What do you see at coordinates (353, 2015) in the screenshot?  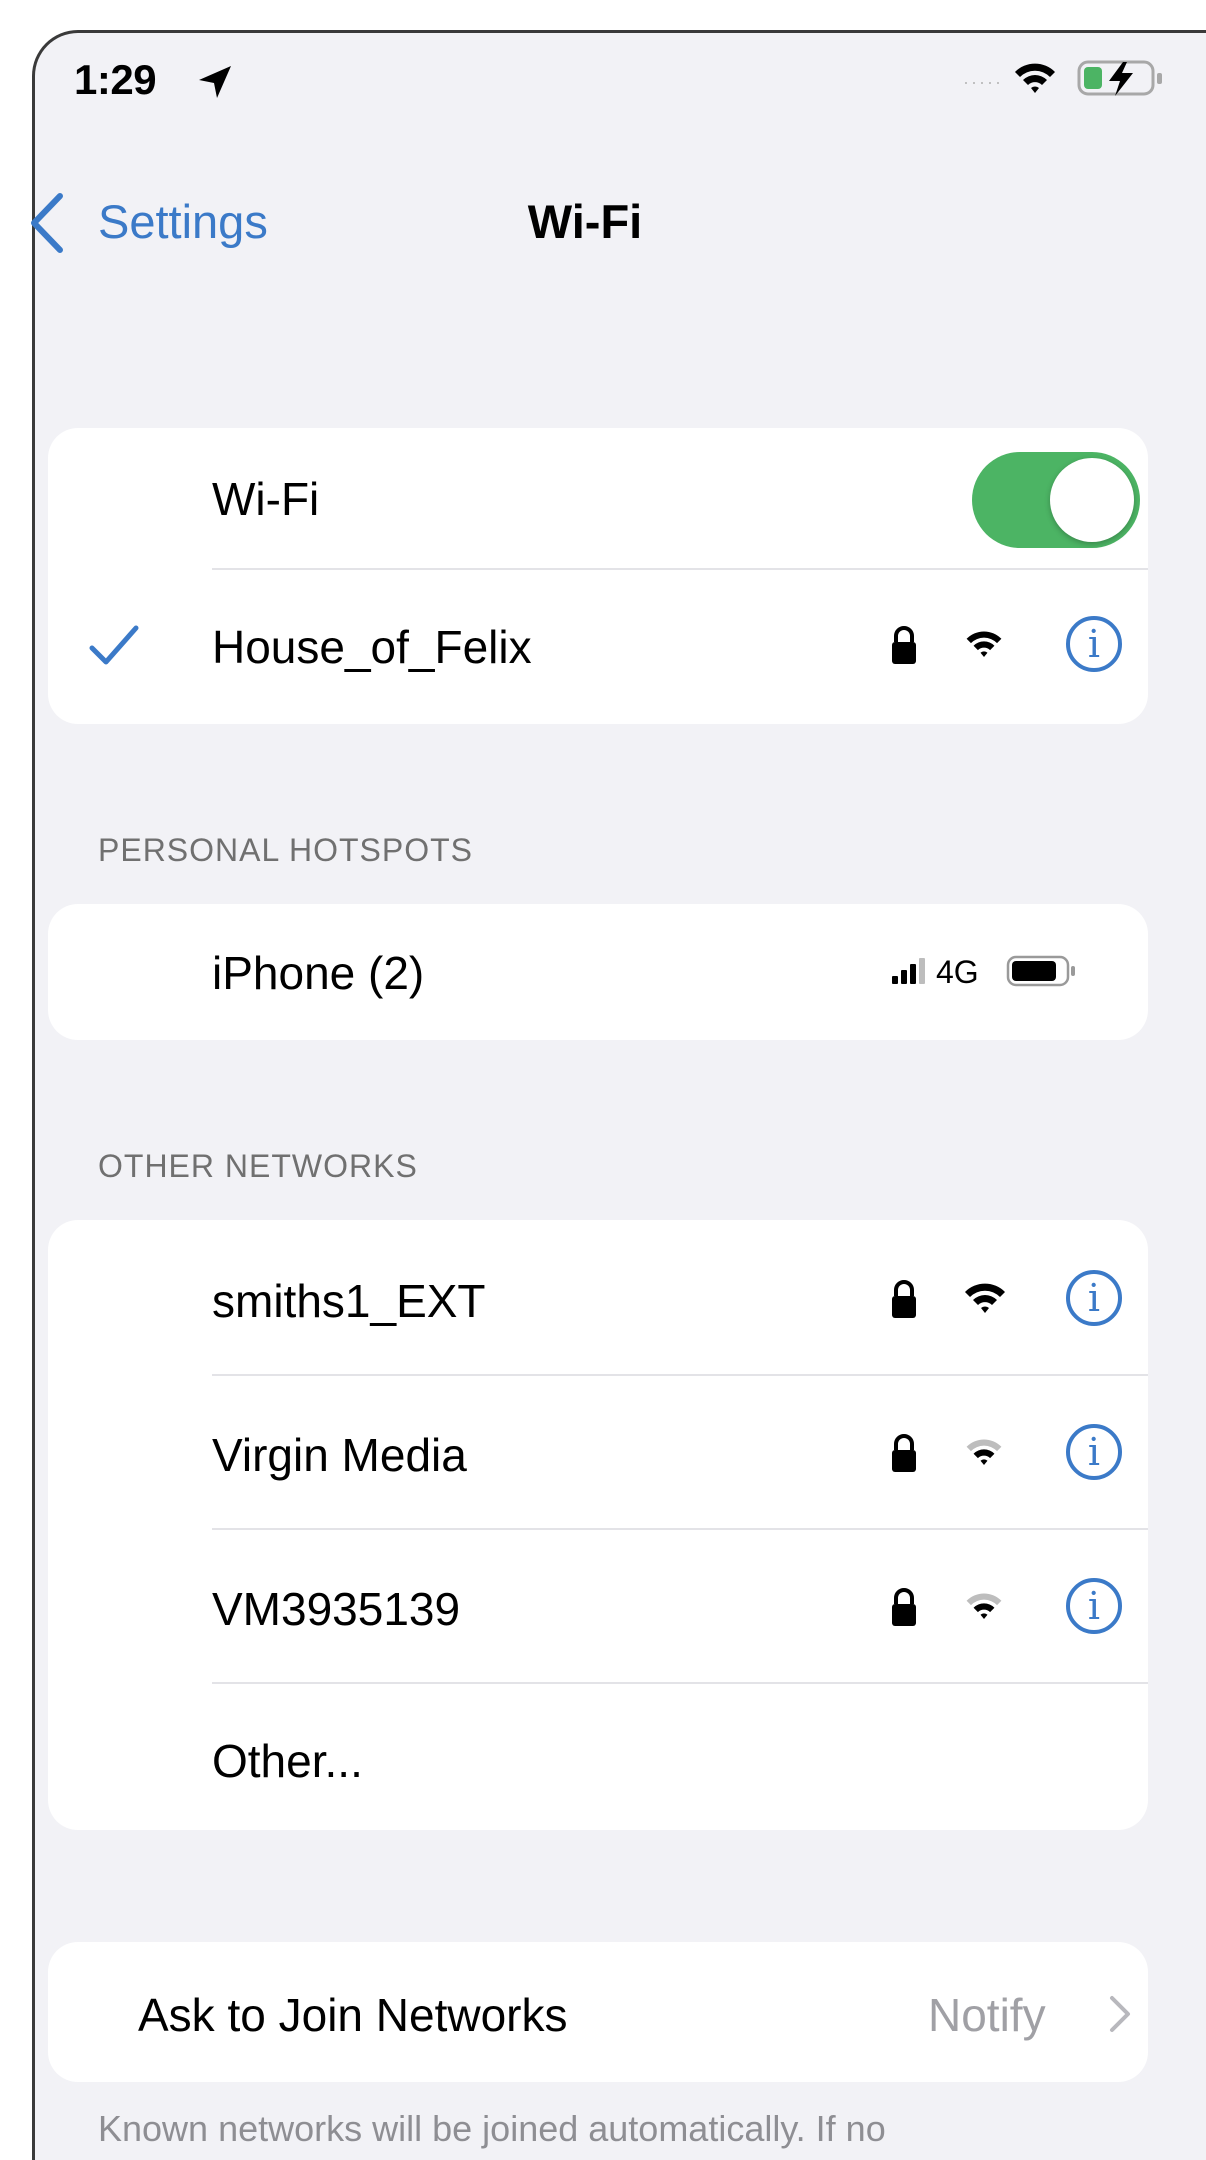 I see `ask-to-join-label: Ask to Join Networks` at bounding box center [353, 2015].